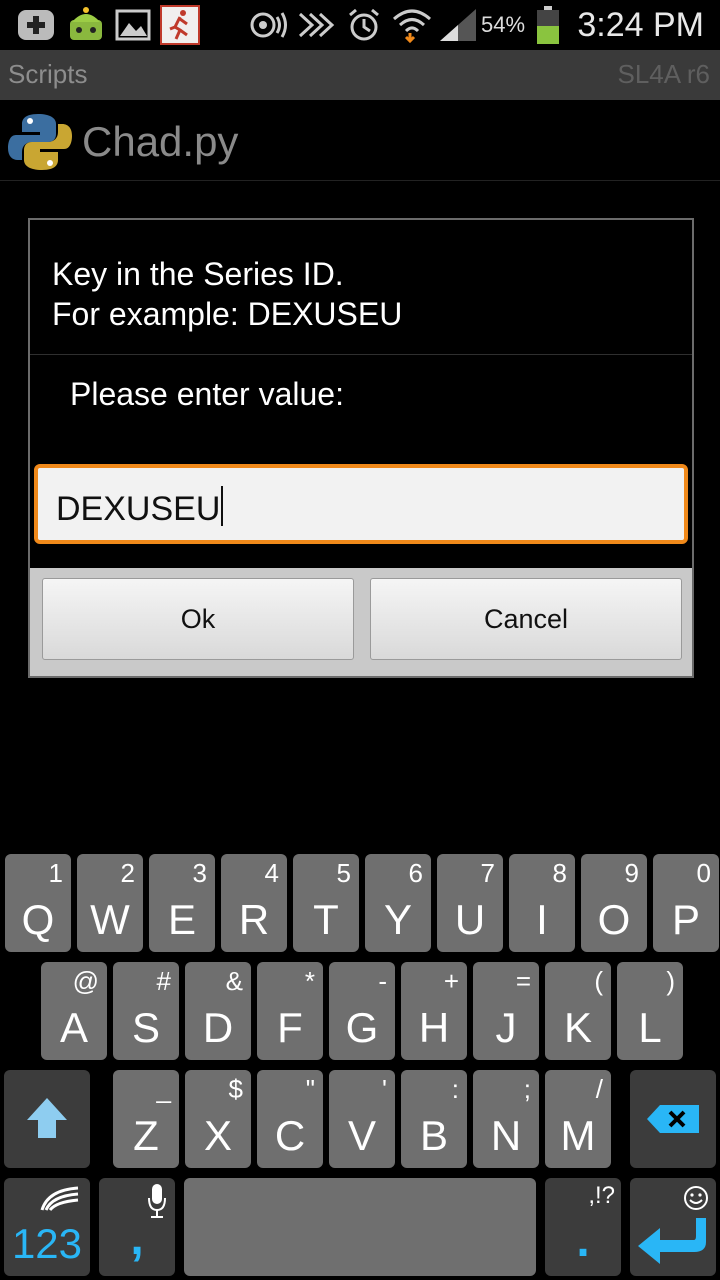 The image size is (720, 1280). Describe the element at coordinates (140, 507) in the screenshot. I see `series-id-input-value: DEXUSEU` at that location.